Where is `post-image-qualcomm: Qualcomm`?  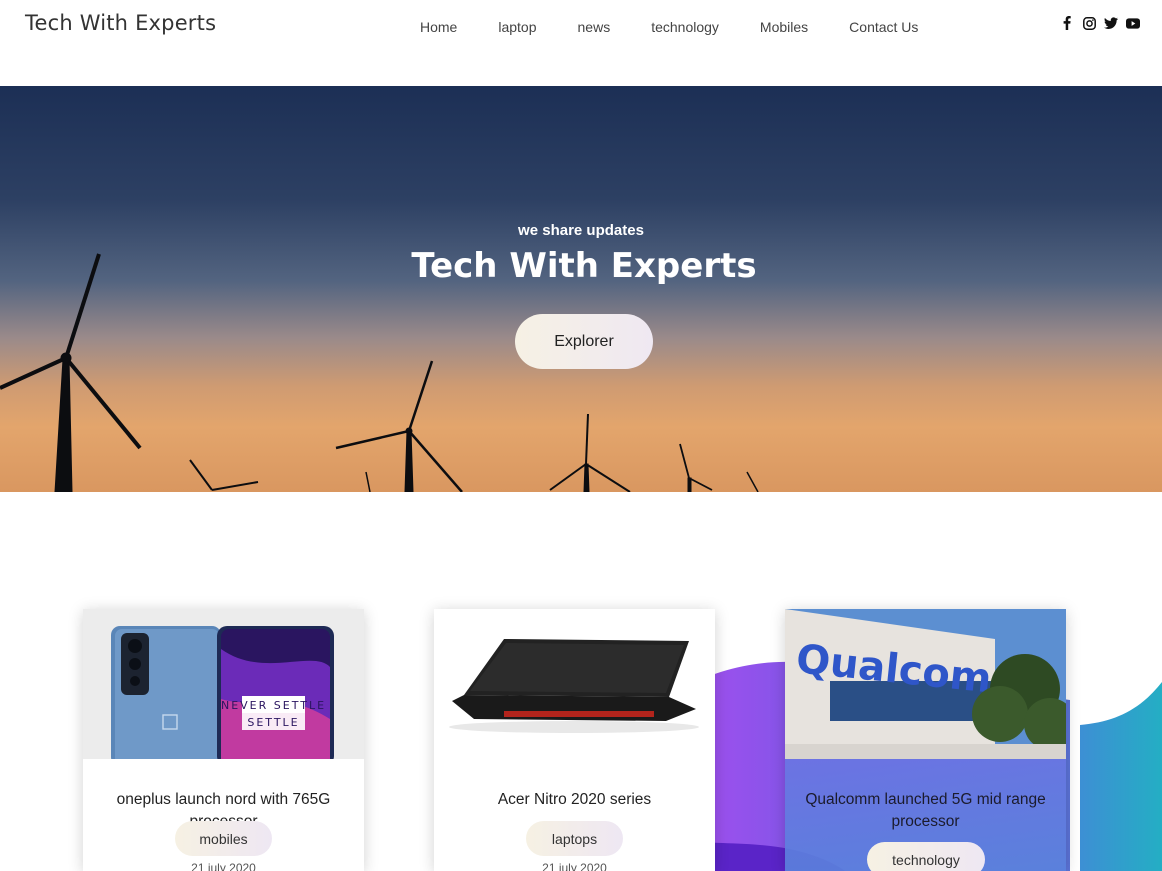 post-image-qualcomm: Qualcomm is located at coordinates (925, 684).